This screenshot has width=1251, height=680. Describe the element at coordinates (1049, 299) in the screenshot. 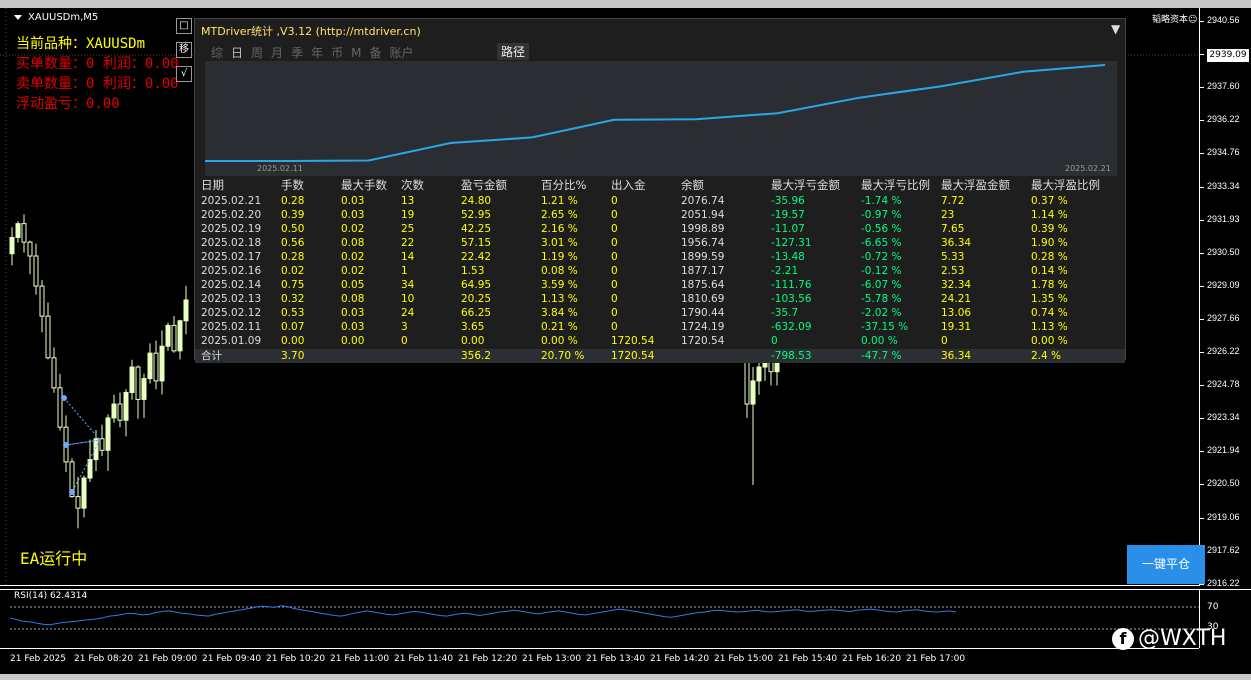

I see `table-cell: 1.35 %` at that location.